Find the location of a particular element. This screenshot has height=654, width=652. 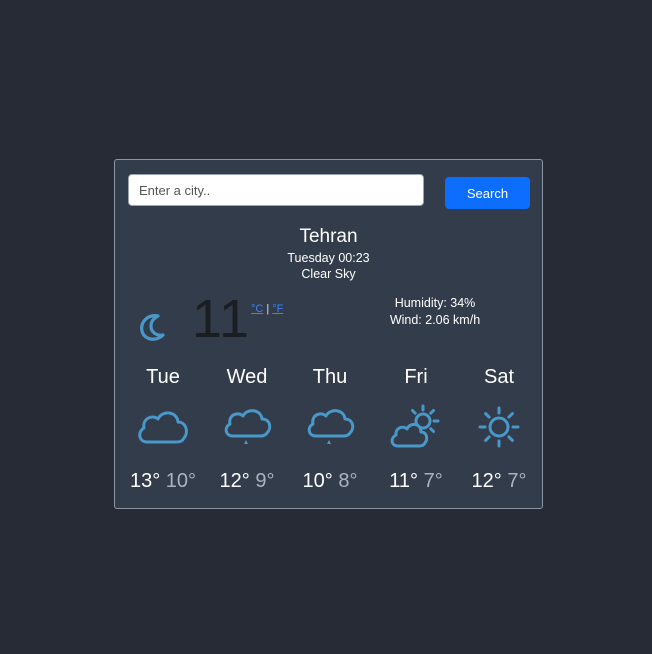

forecast-temps: 10° 8° is located at coordinates (330, 481).